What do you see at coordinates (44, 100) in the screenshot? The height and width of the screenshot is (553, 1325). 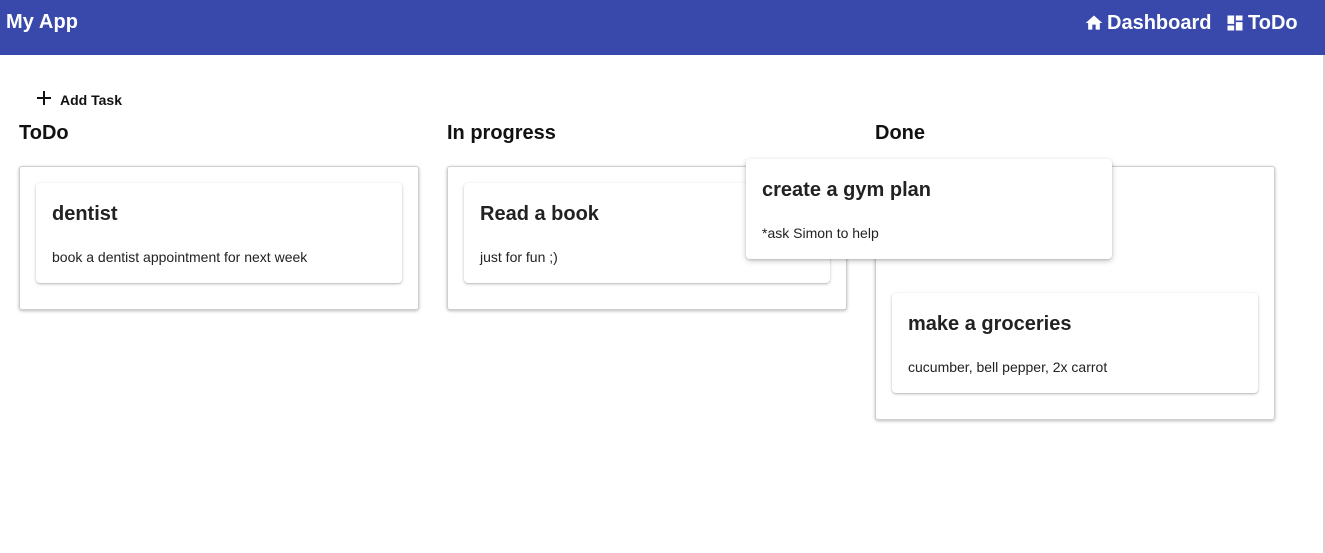 I see `plus-icon` at bounding box center [44, 100].